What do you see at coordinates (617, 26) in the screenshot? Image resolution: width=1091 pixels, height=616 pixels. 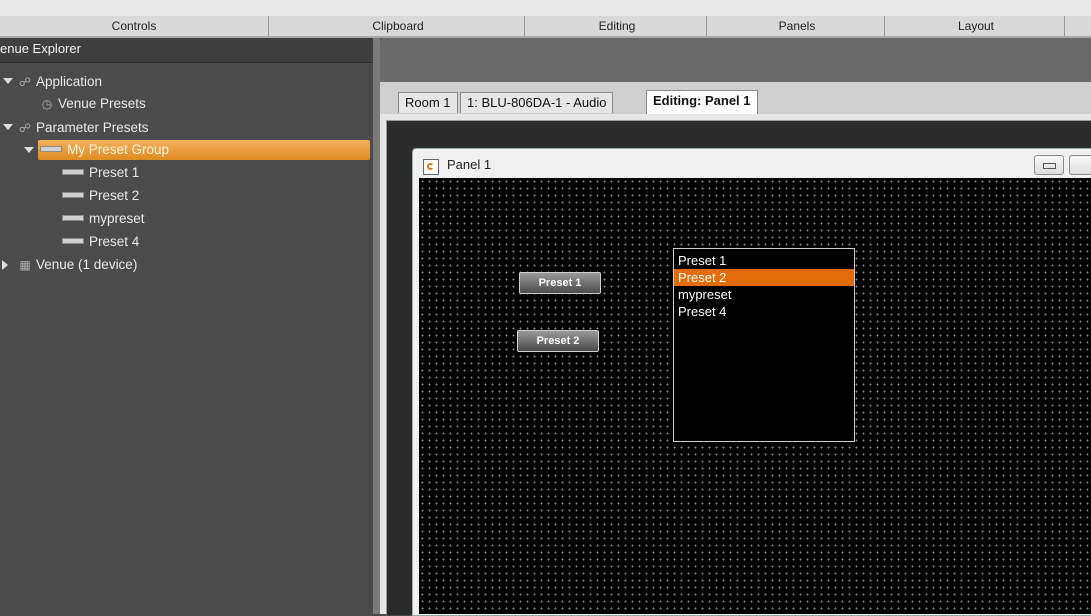 I see `ribbon-group-editing: Editing` at bounding box center [617, 26].